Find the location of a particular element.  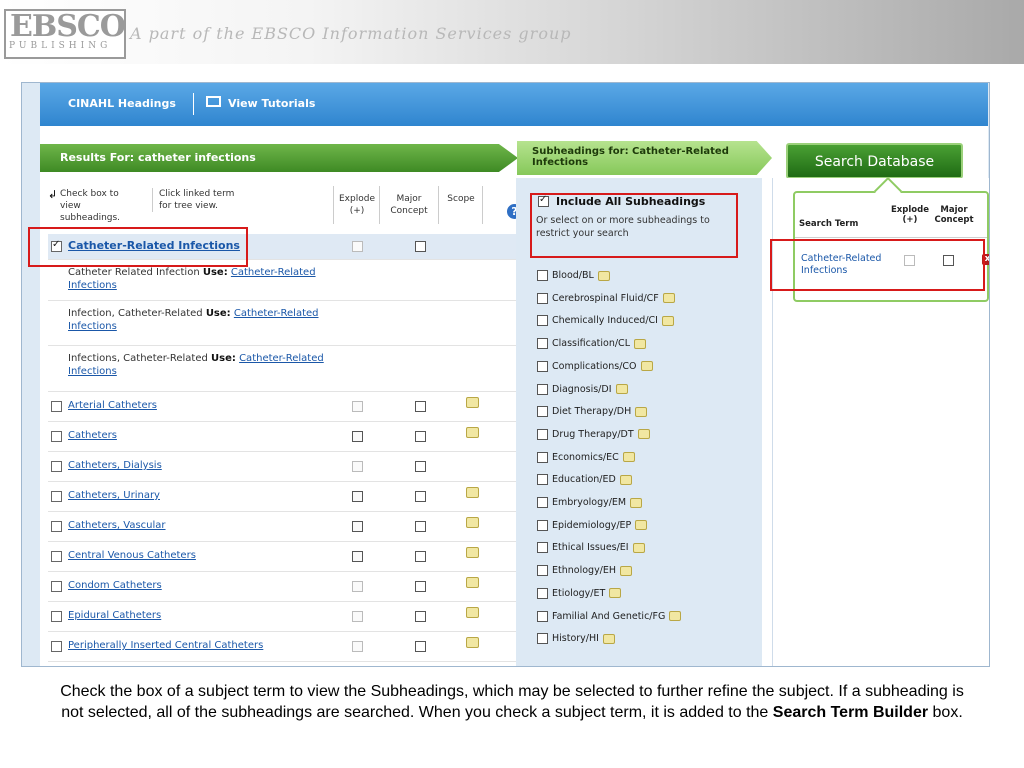

subheading-label: Diagnosis/DI is located at coordinates (590, 389).